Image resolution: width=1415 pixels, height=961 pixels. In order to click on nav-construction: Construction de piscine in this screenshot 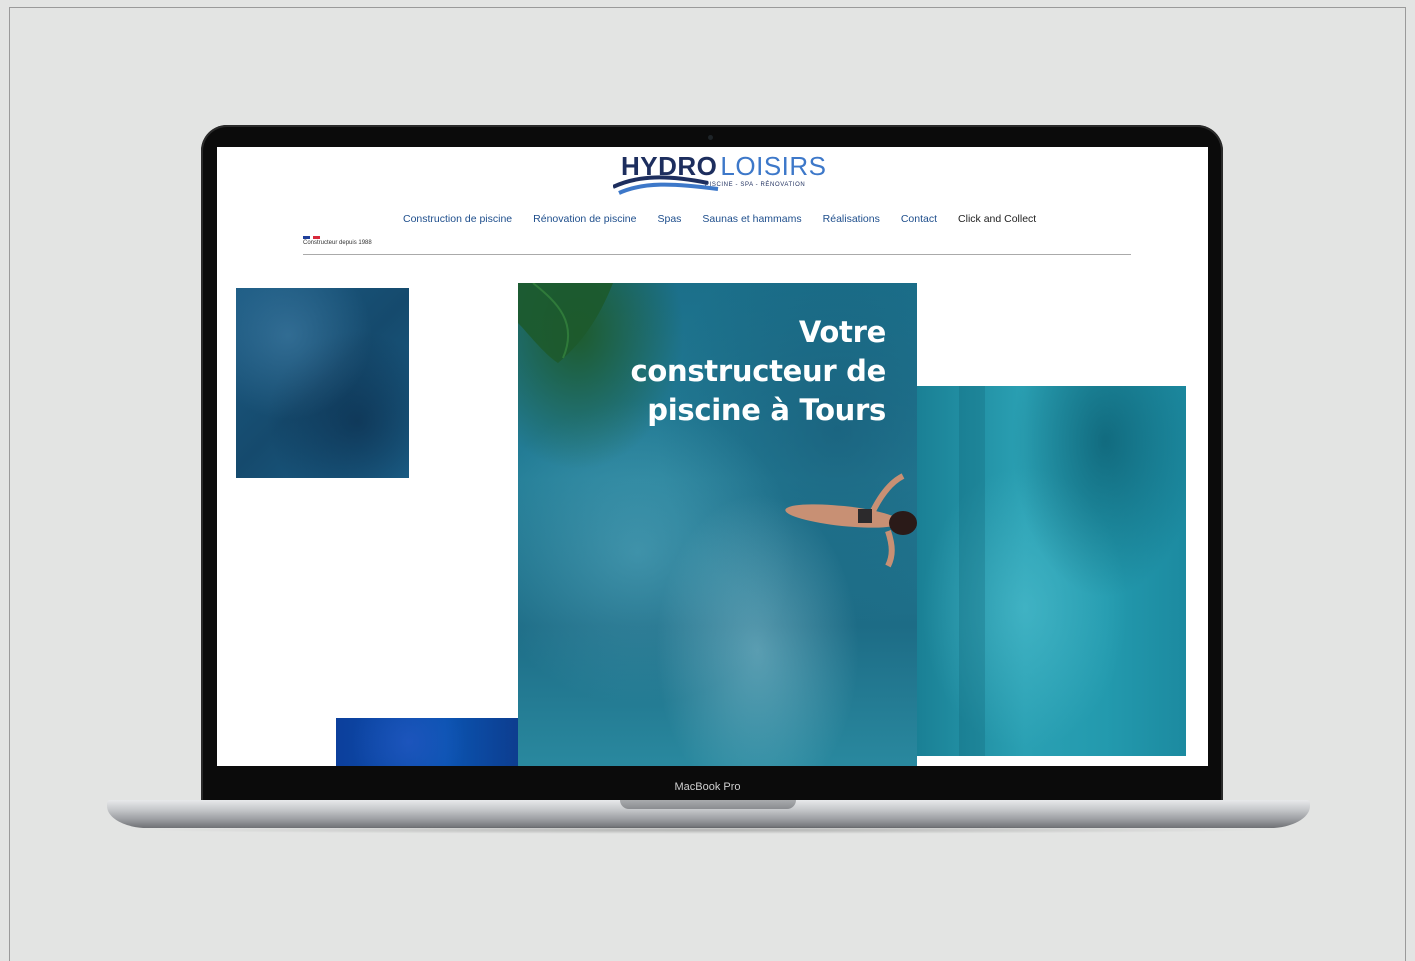, I will do `click(457, 219)`.